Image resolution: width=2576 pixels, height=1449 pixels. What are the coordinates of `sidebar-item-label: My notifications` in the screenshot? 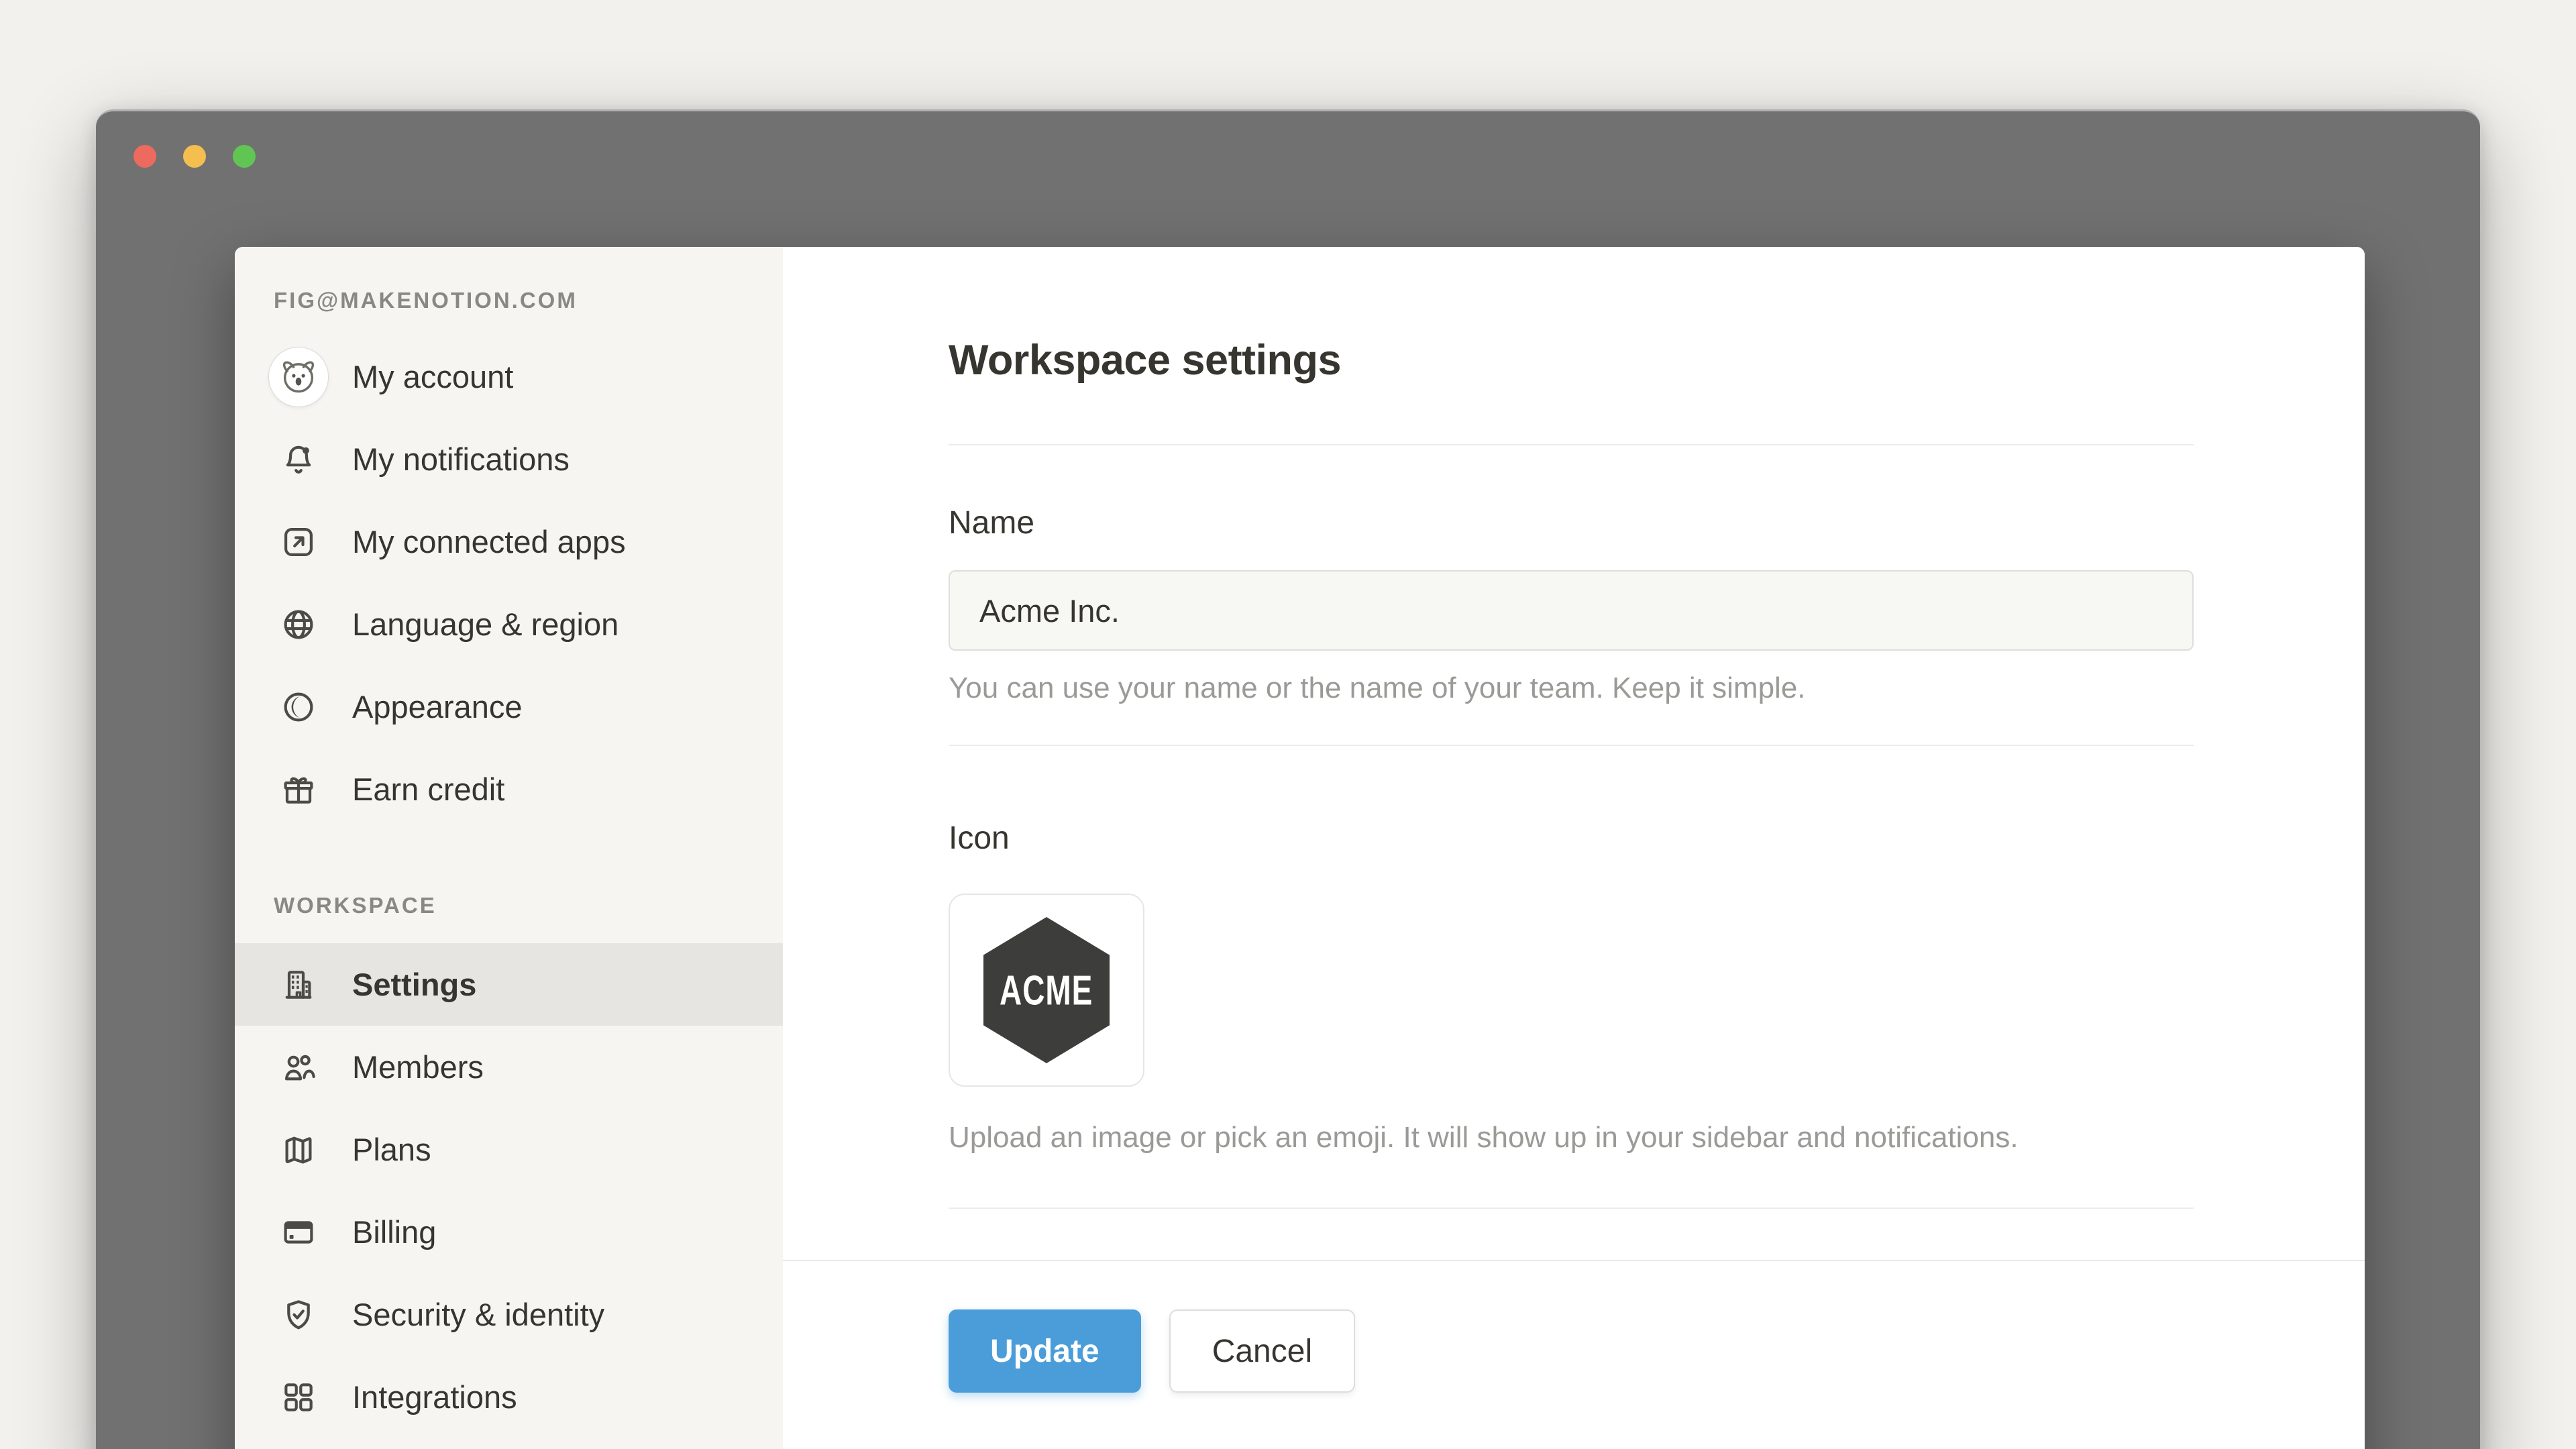 It's located at (461, 459).